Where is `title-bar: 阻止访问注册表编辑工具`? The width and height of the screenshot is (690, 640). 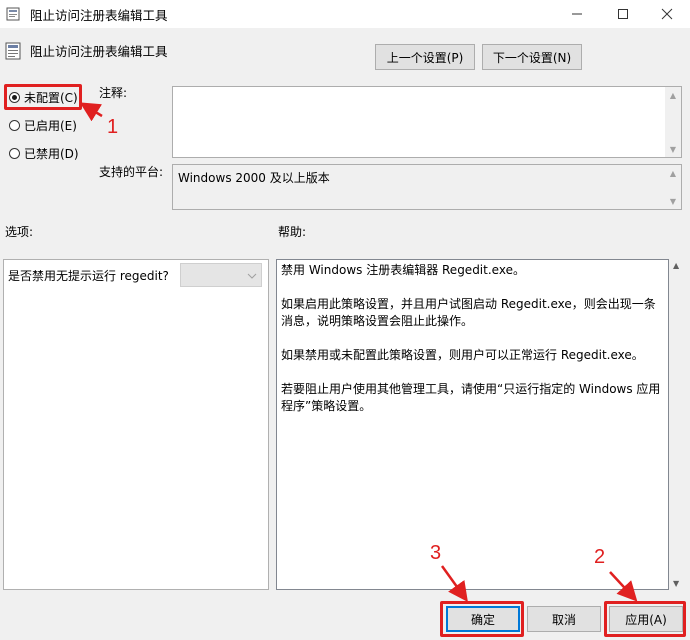 title-bar: 阻止访问注册表编辑工具 is located at coordinates (345, 14).